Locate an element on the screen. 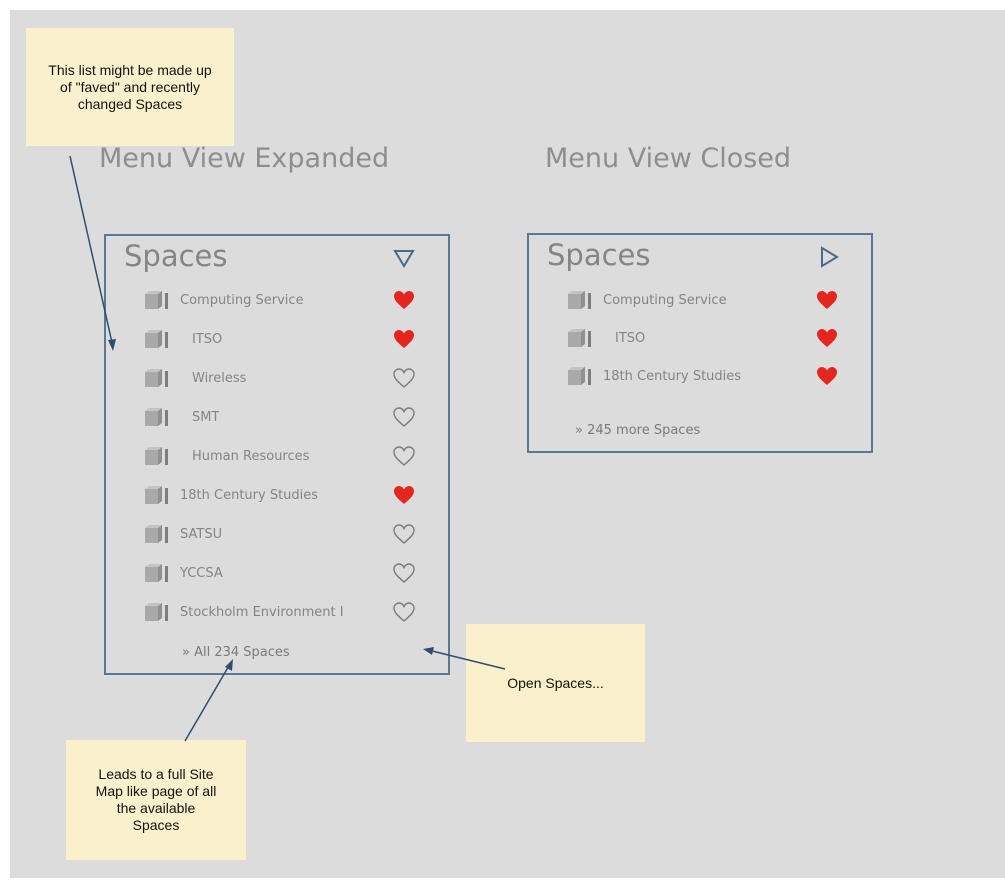  arrow-to-panel is located at coordinates (466, 659).